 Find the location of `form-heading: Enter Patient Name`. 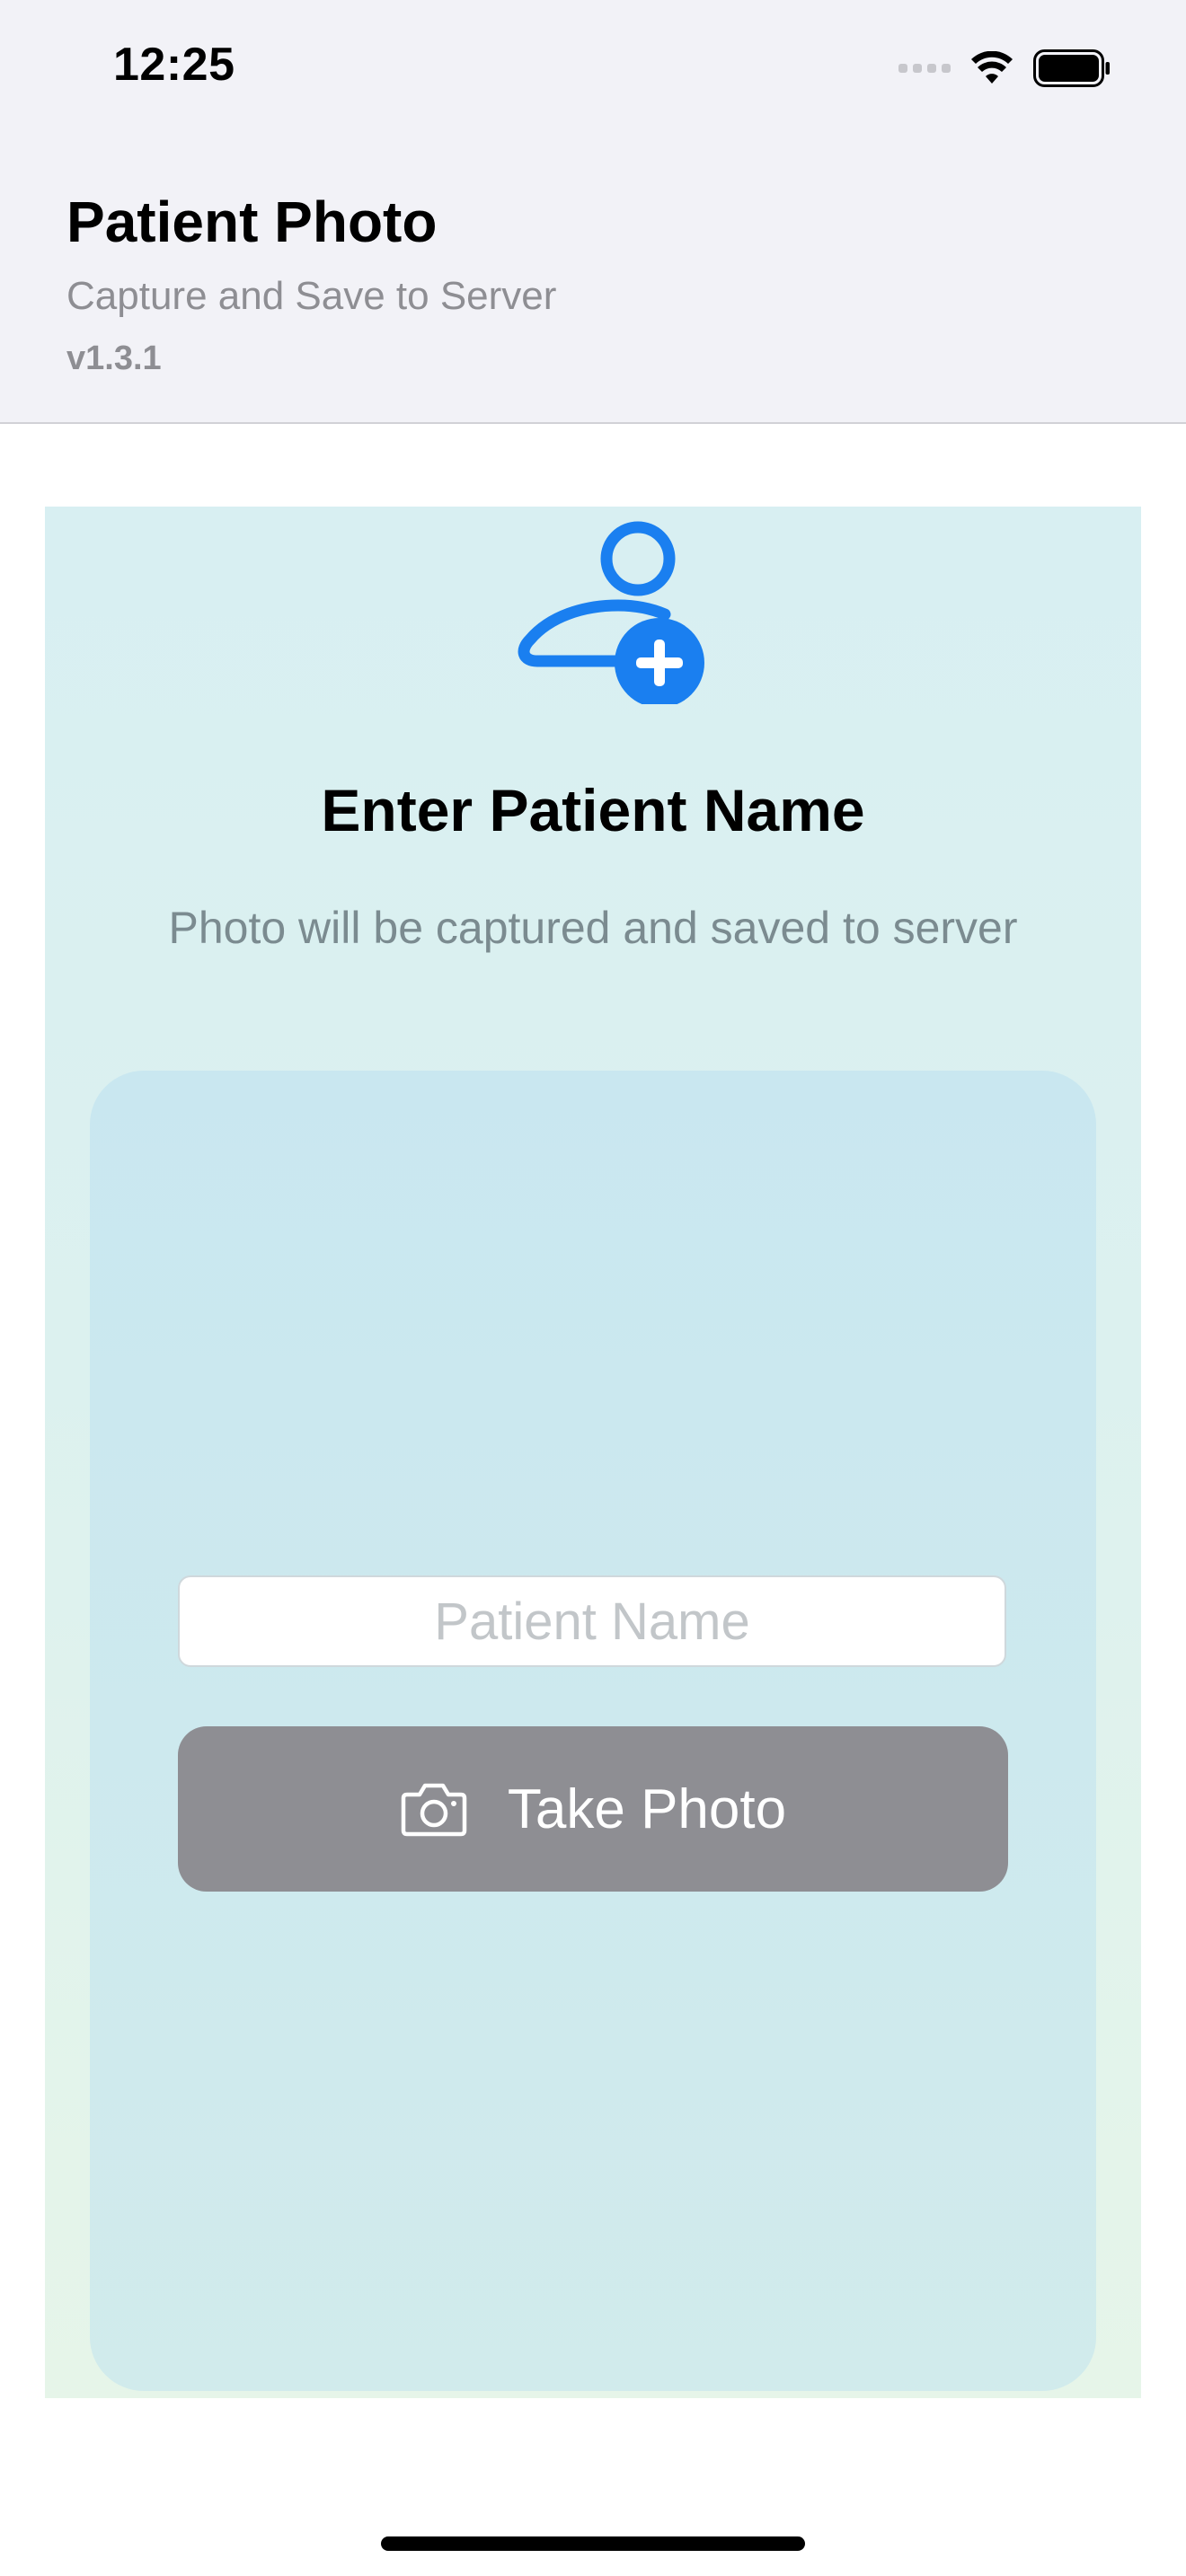

form-heading: Enter Patient Name is located at coordinates (593, 810).